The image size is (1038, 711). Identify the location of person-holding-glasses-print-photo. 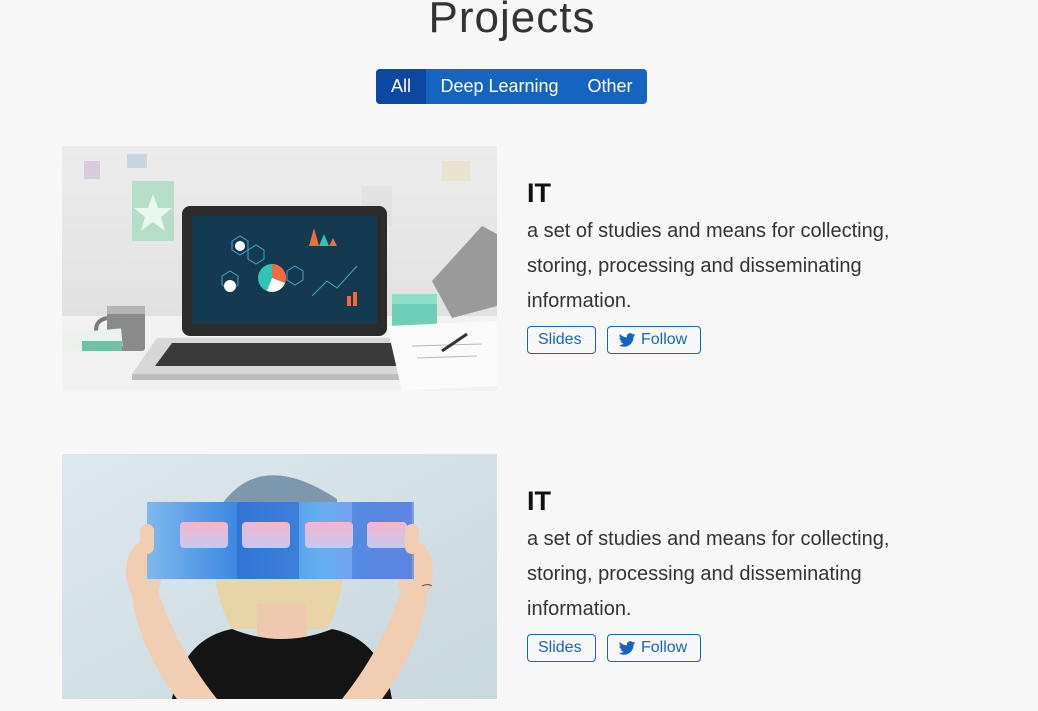
(279, 576).